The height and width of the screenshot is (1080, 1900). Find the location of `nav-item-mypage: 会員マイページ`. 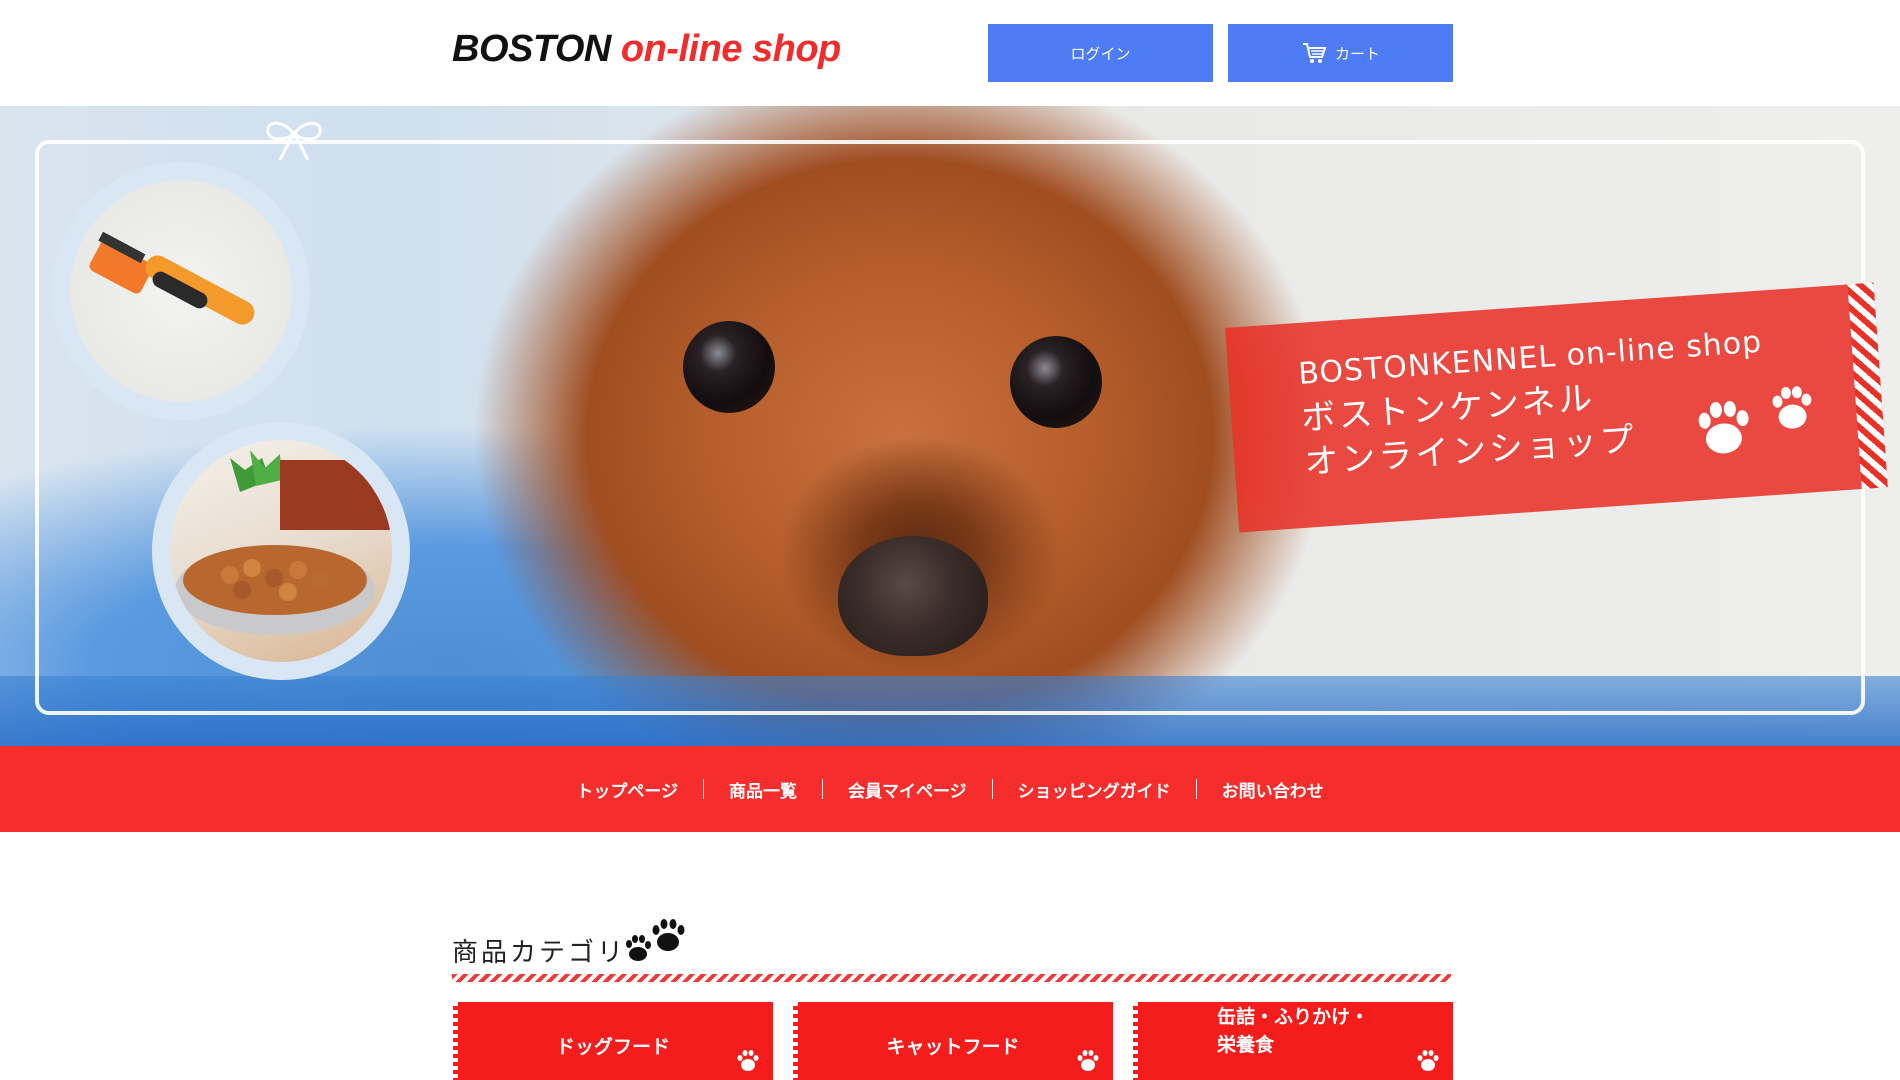

nav-item-mypage: 会員マイページ is located at coordinates (907, 789).